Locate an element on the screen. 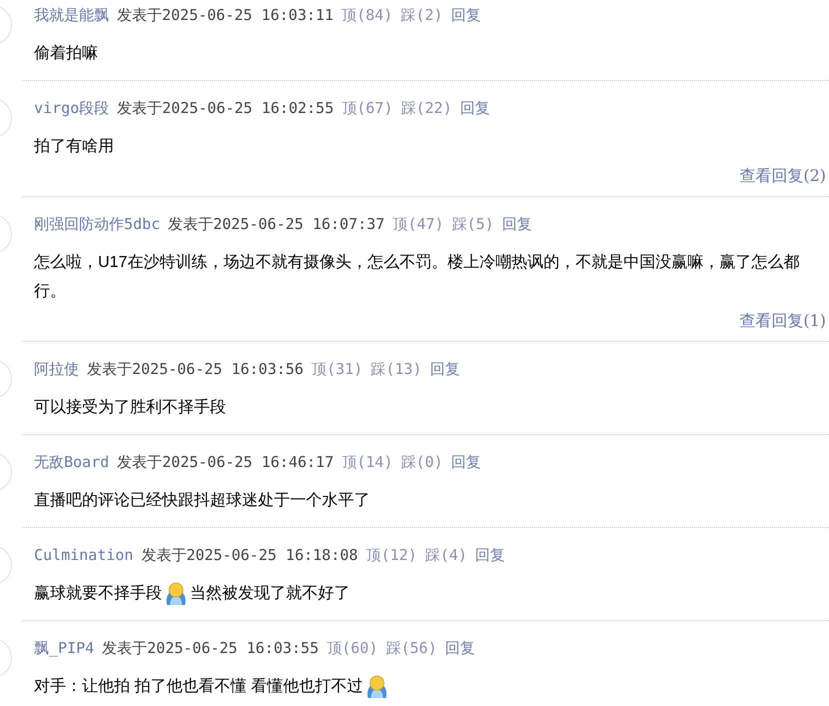  downvote-link: 踩(0) is located at coordinates (421, 462).